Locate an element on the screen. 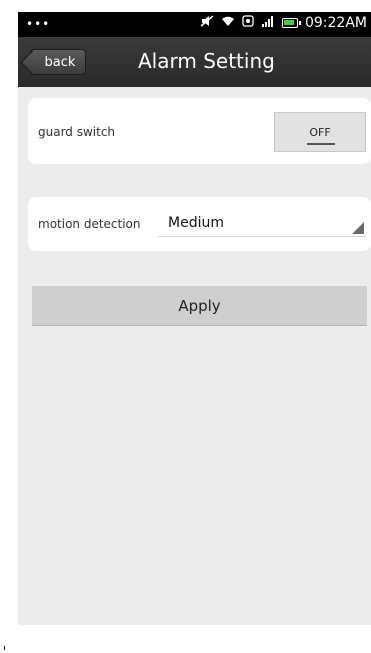 This screenshot has width=371, height=653. toggle-indicator is located at coordinates (321, 144).